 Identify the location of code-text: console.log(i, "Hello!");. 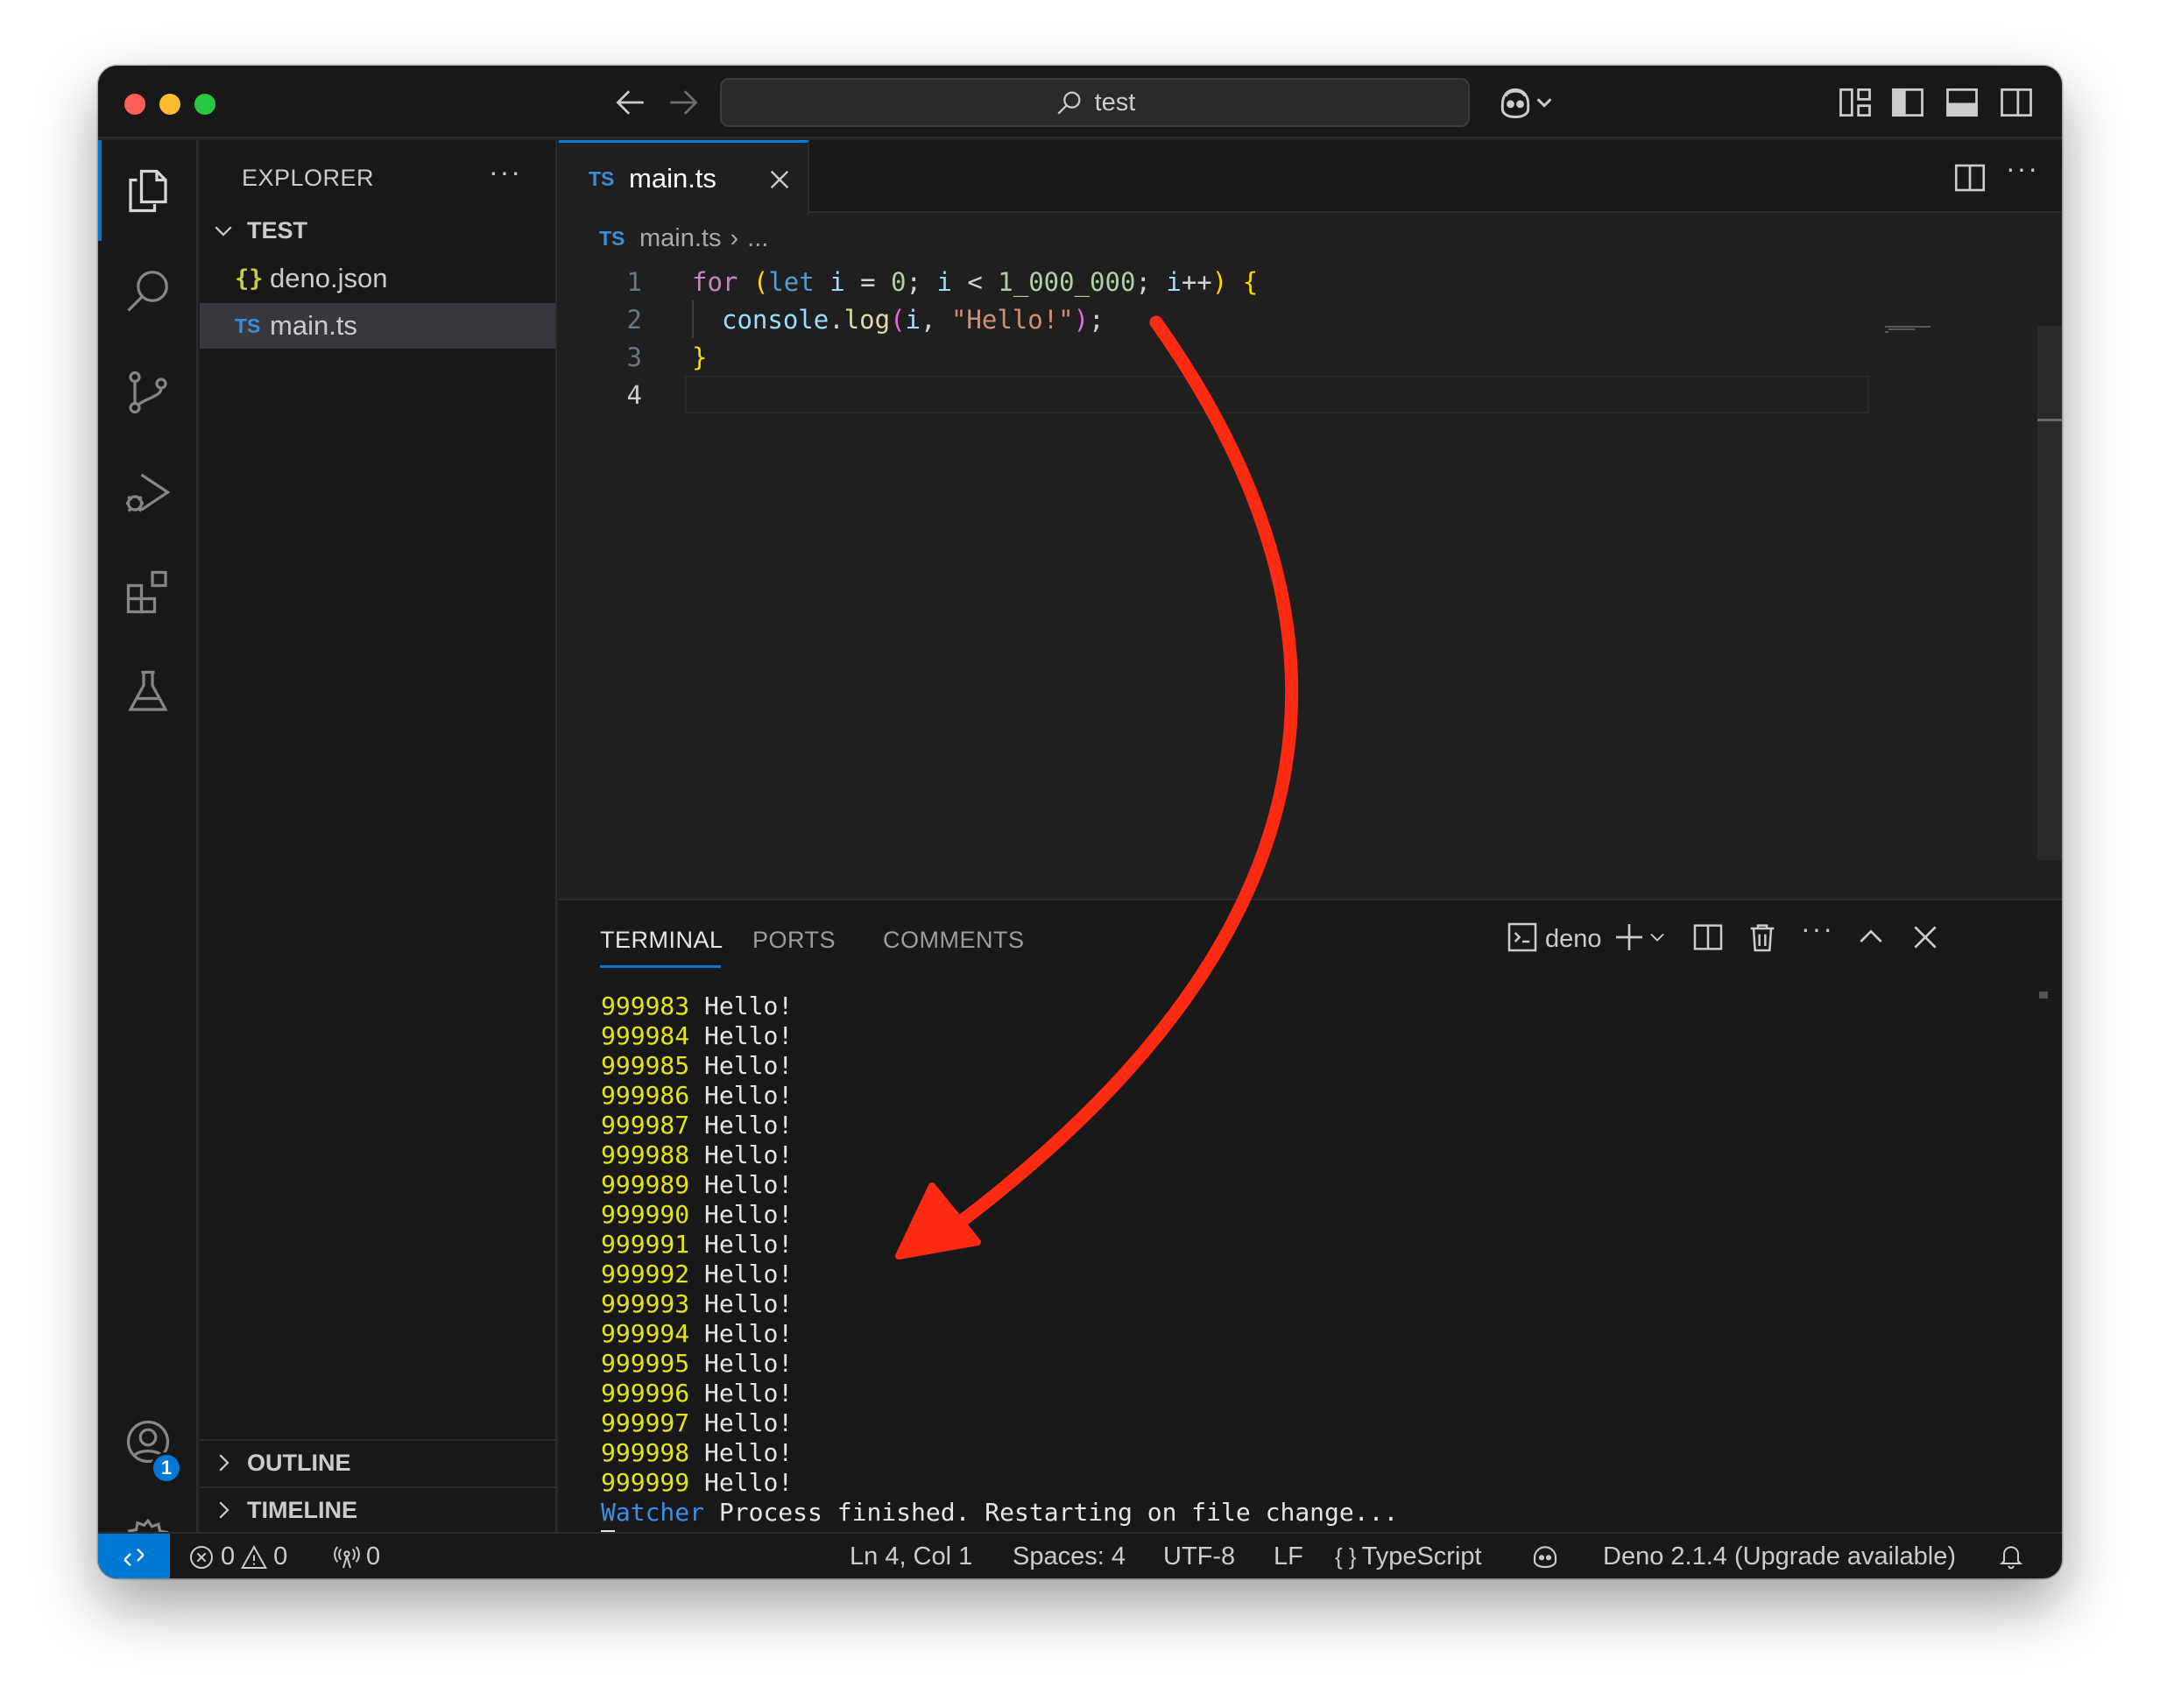
(913, 319).